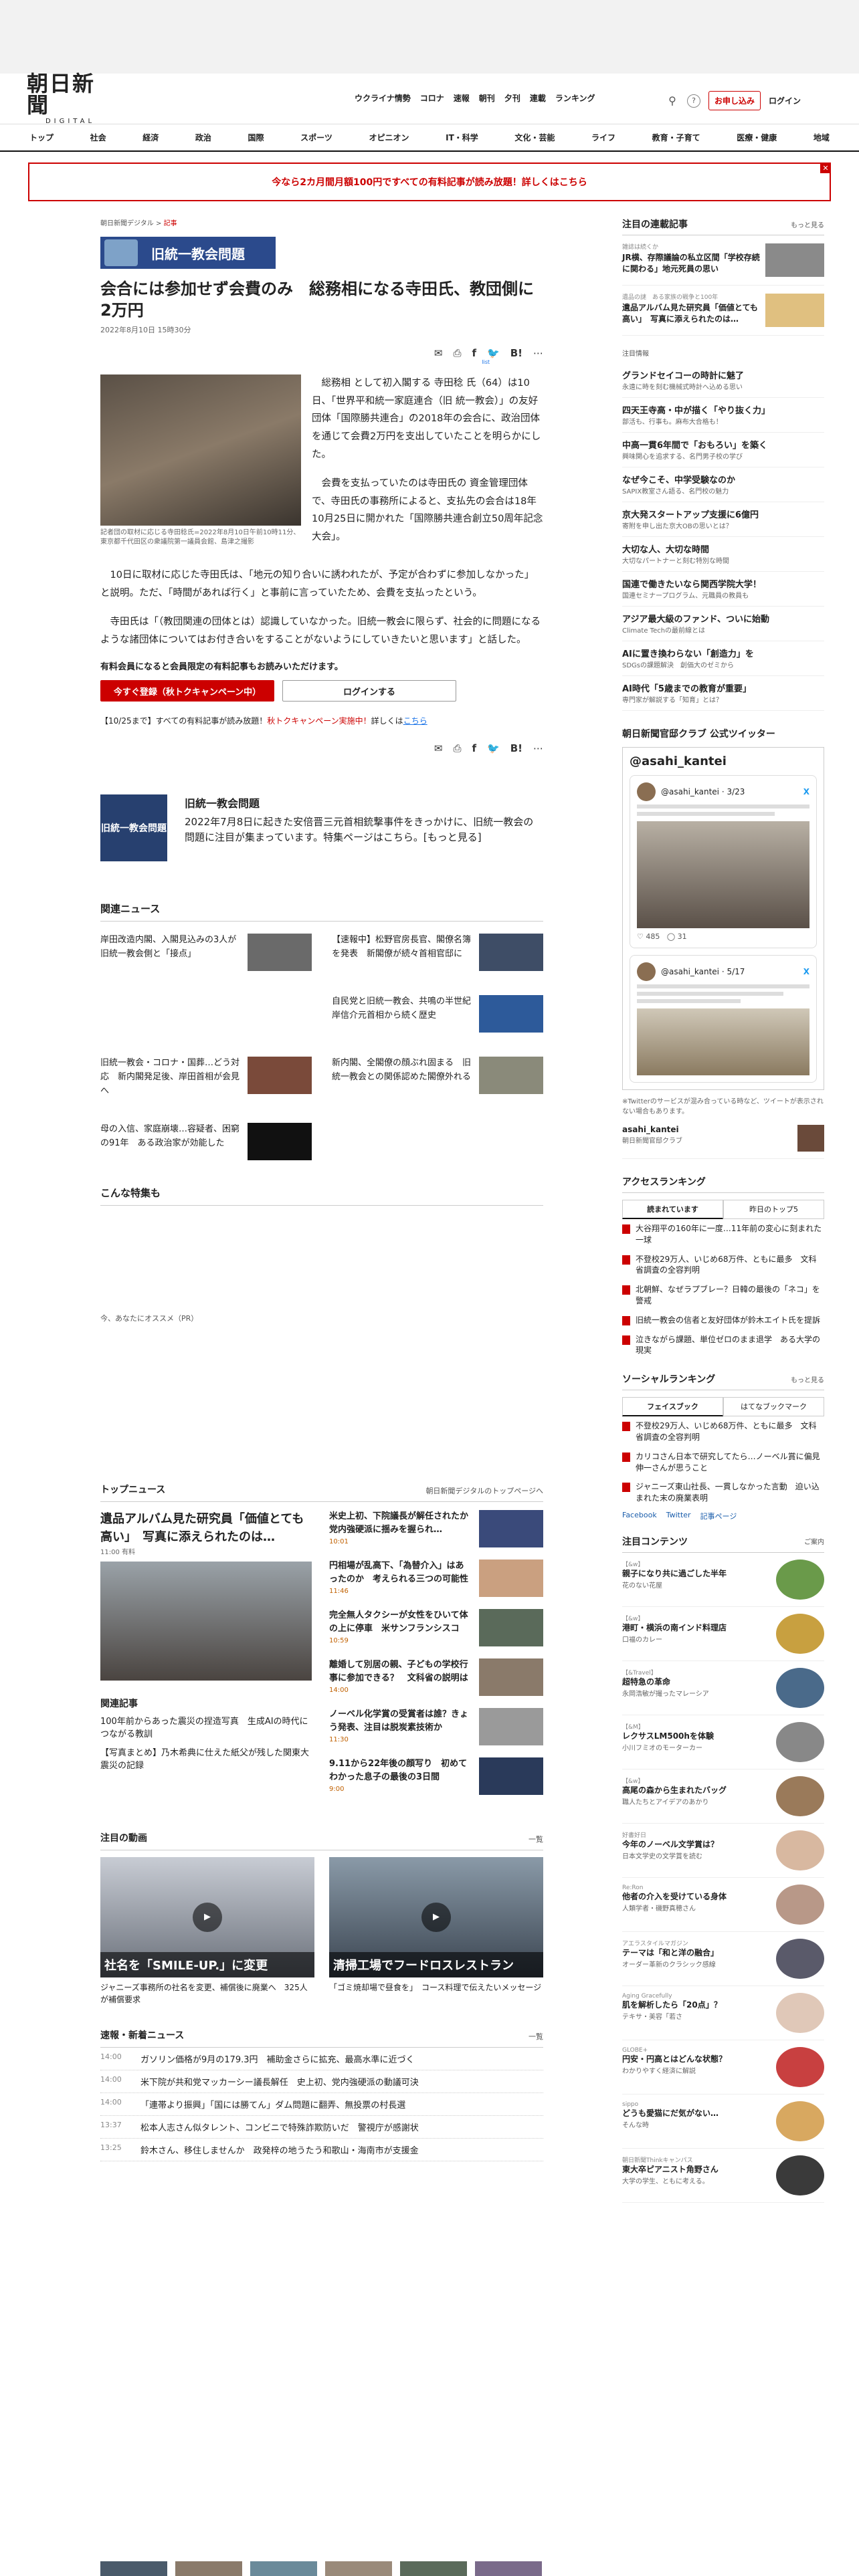  What do you see at coordinates (668, 1379) in the screenshot?
I see `social-title: ソーシャルランキング` at bounding box center [668, 1379].